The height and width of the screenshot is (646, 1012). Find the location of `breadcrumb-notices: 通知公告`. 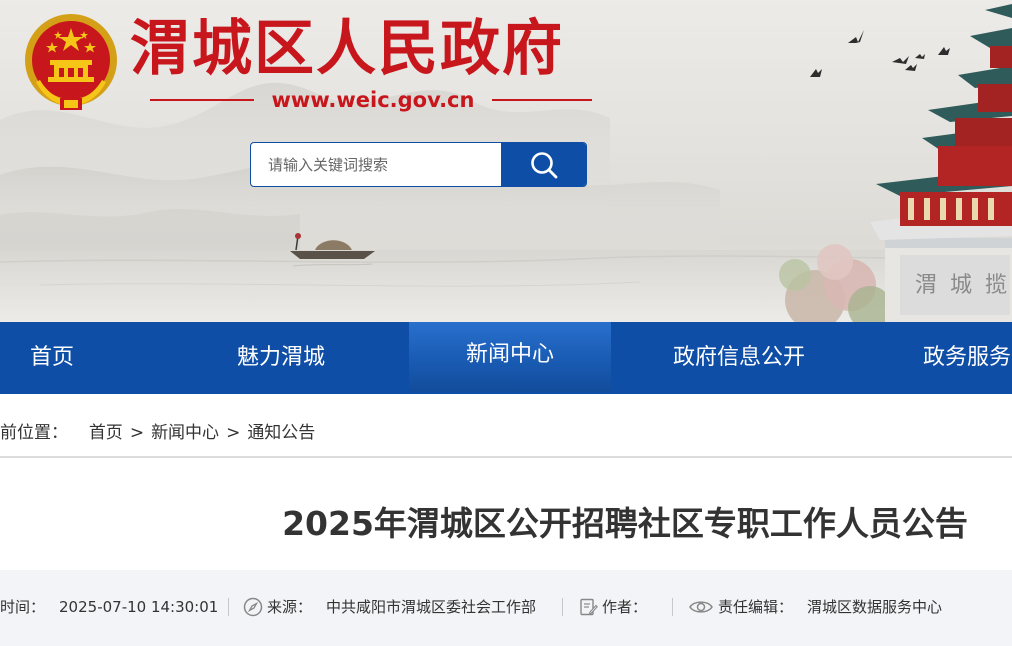

breadcrumb-notices: 通知公告 is located at coordinates (281, 433).